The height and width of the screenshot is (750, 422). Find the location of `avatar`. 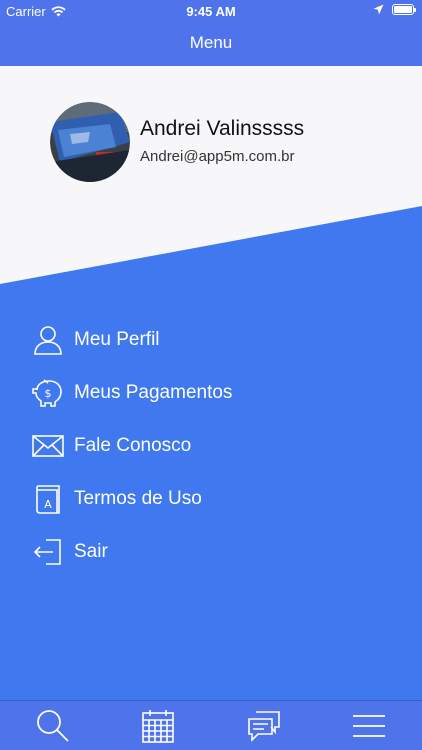

avatar is located at coordinates (90, 142).